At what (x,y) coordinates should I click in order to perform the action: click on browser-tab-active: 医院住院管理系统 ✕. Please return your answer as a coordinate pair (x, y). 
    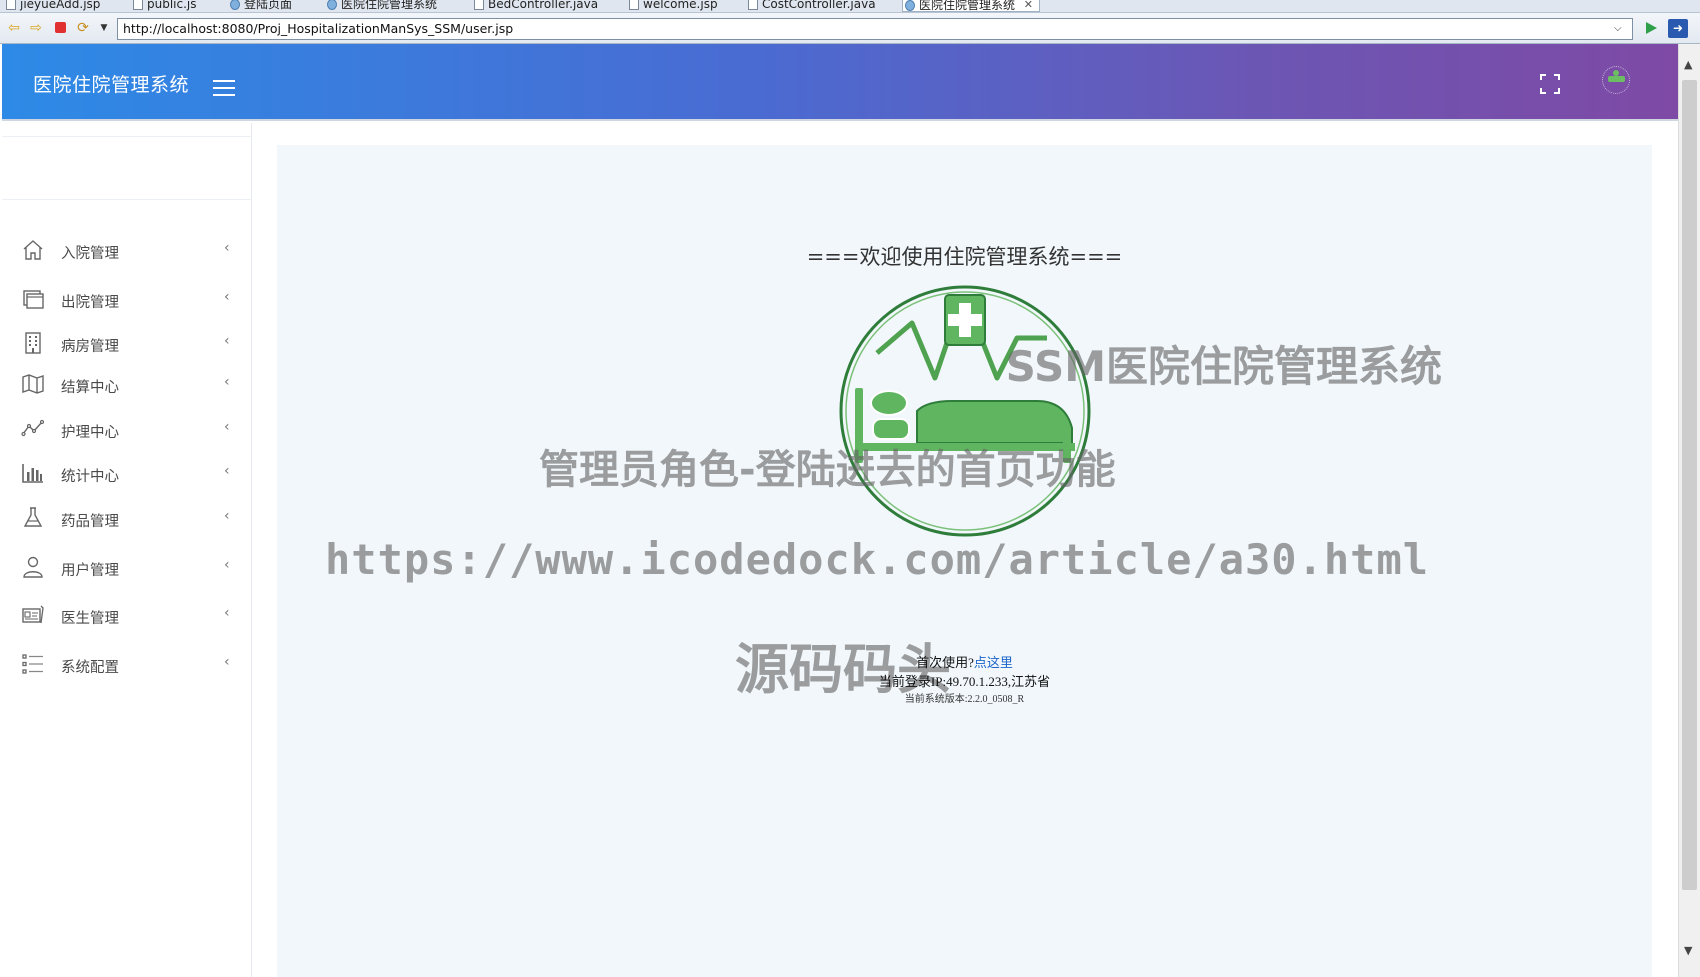
    Looking at the image, I should click on (971, 6).